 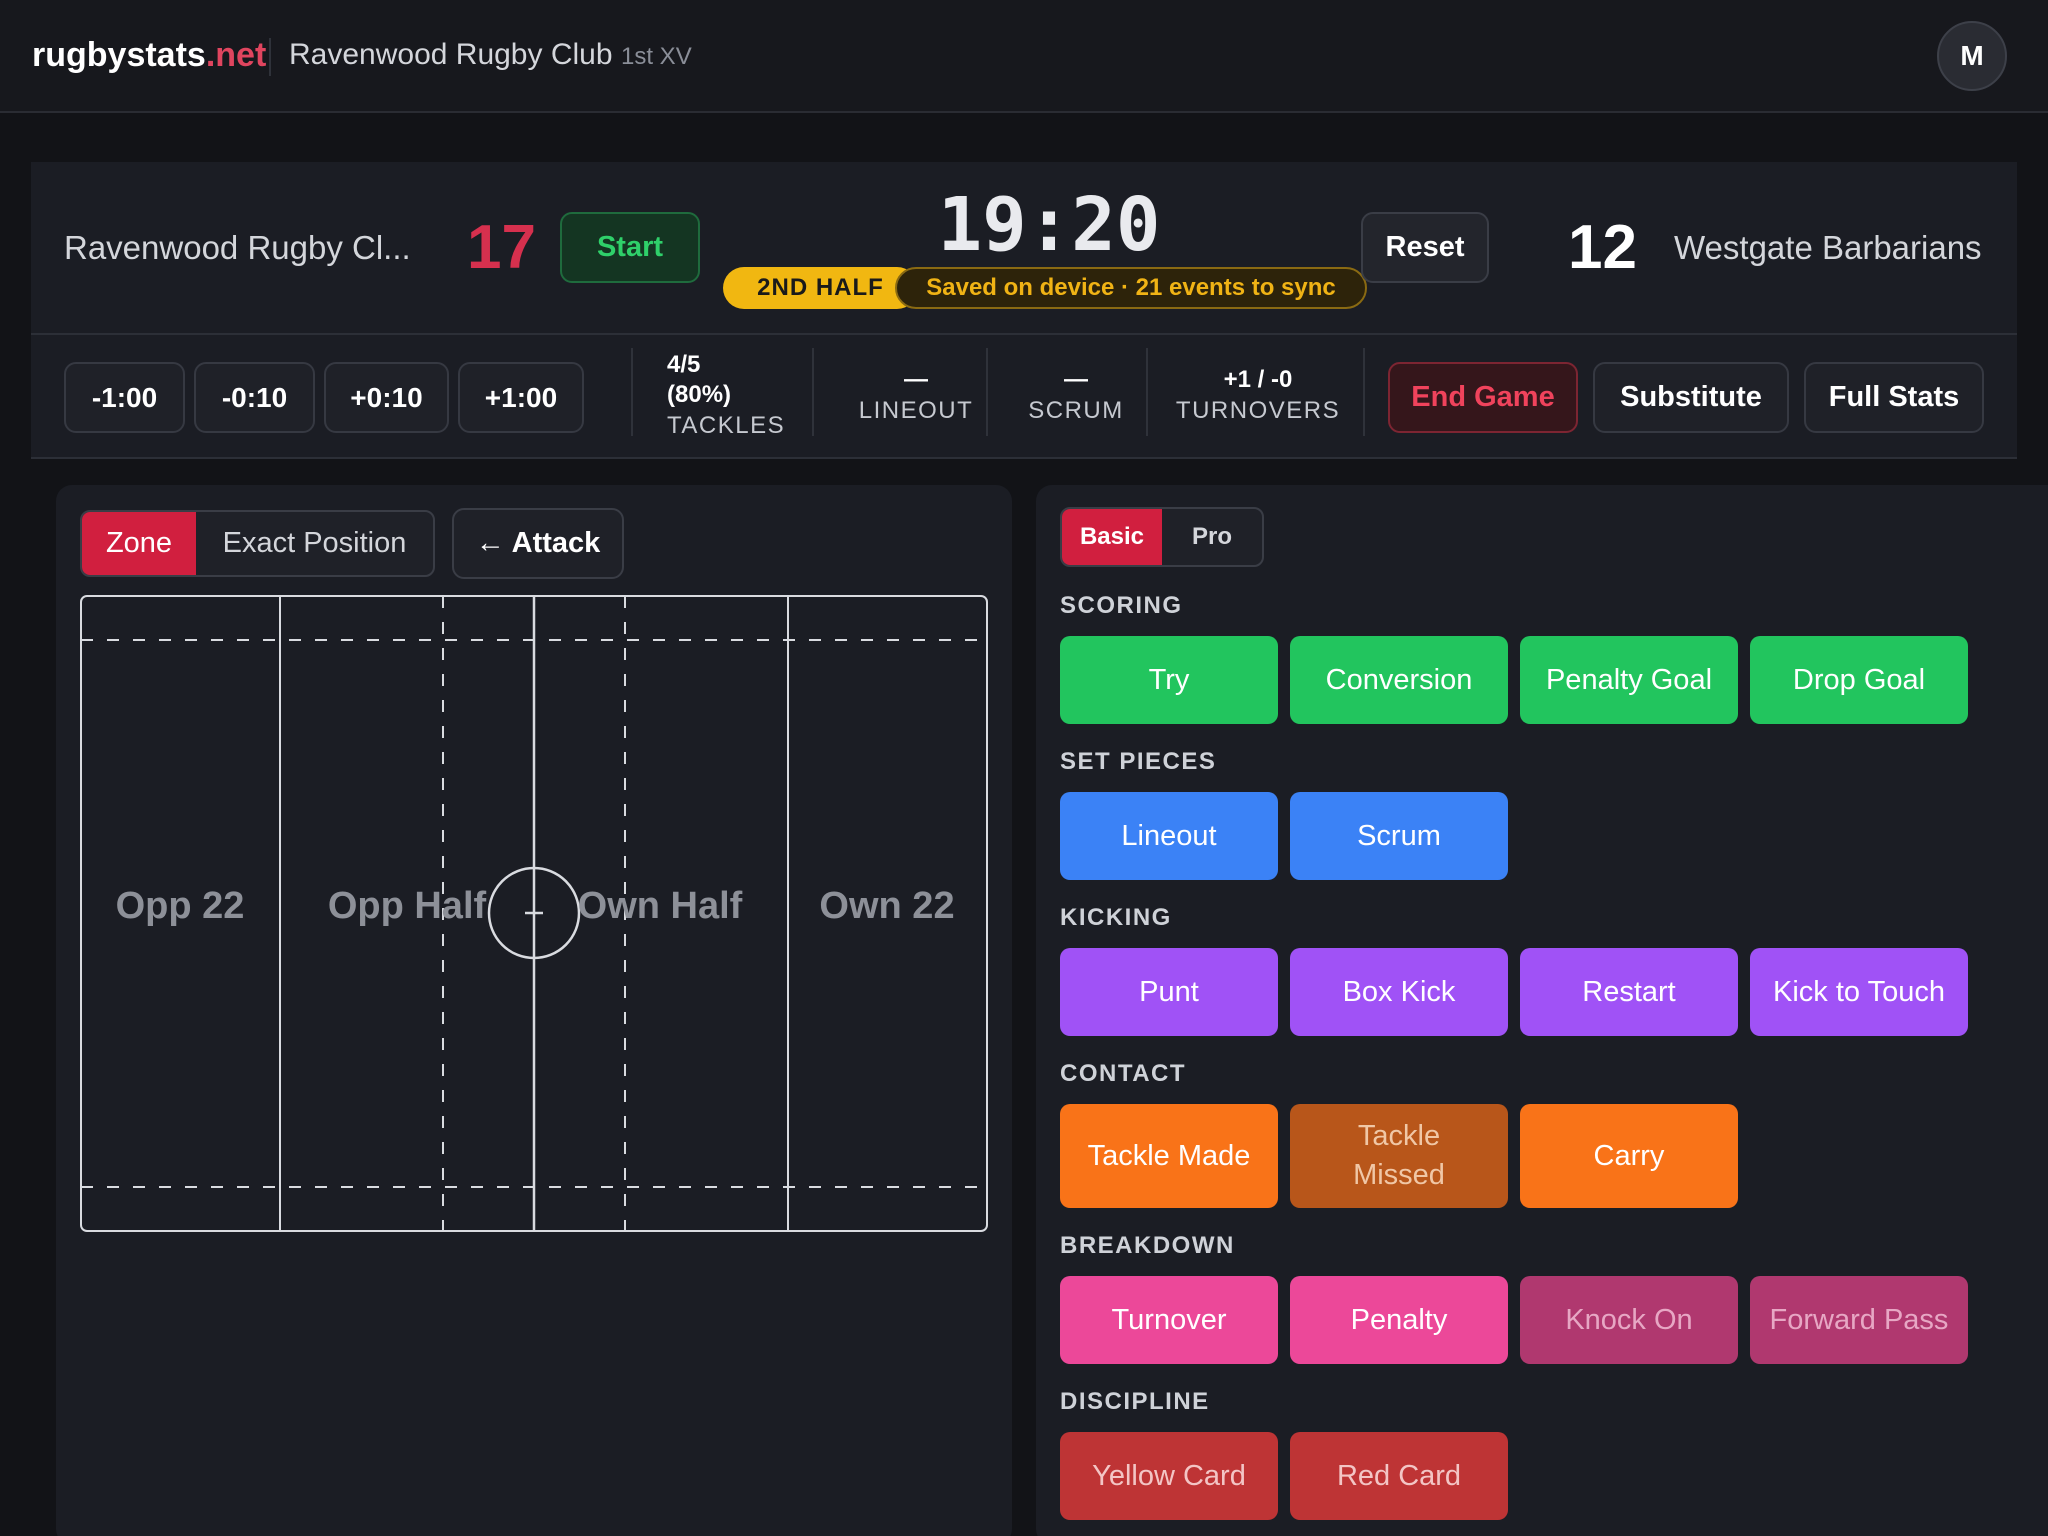 What do you see at coordinates (501, 247) in the screenshot?
I see `home-score: 17` at bounding box center [501, 247].